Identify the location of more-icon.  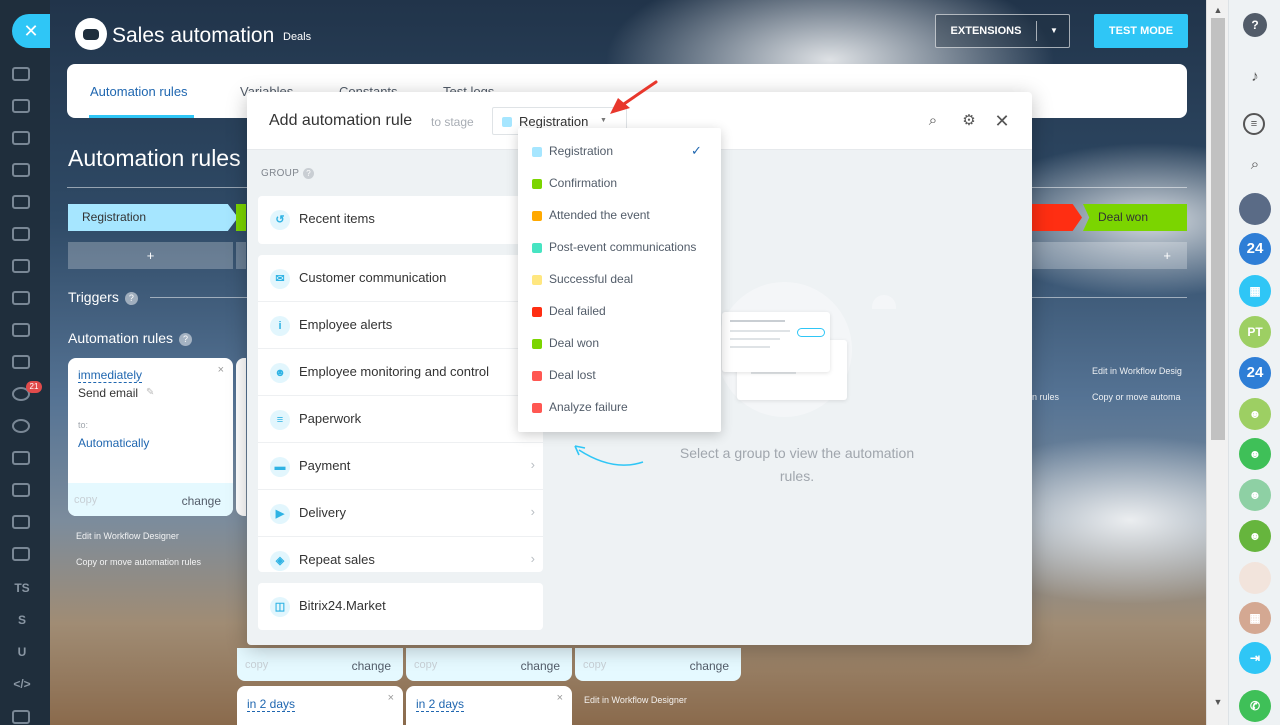
(21, 717).